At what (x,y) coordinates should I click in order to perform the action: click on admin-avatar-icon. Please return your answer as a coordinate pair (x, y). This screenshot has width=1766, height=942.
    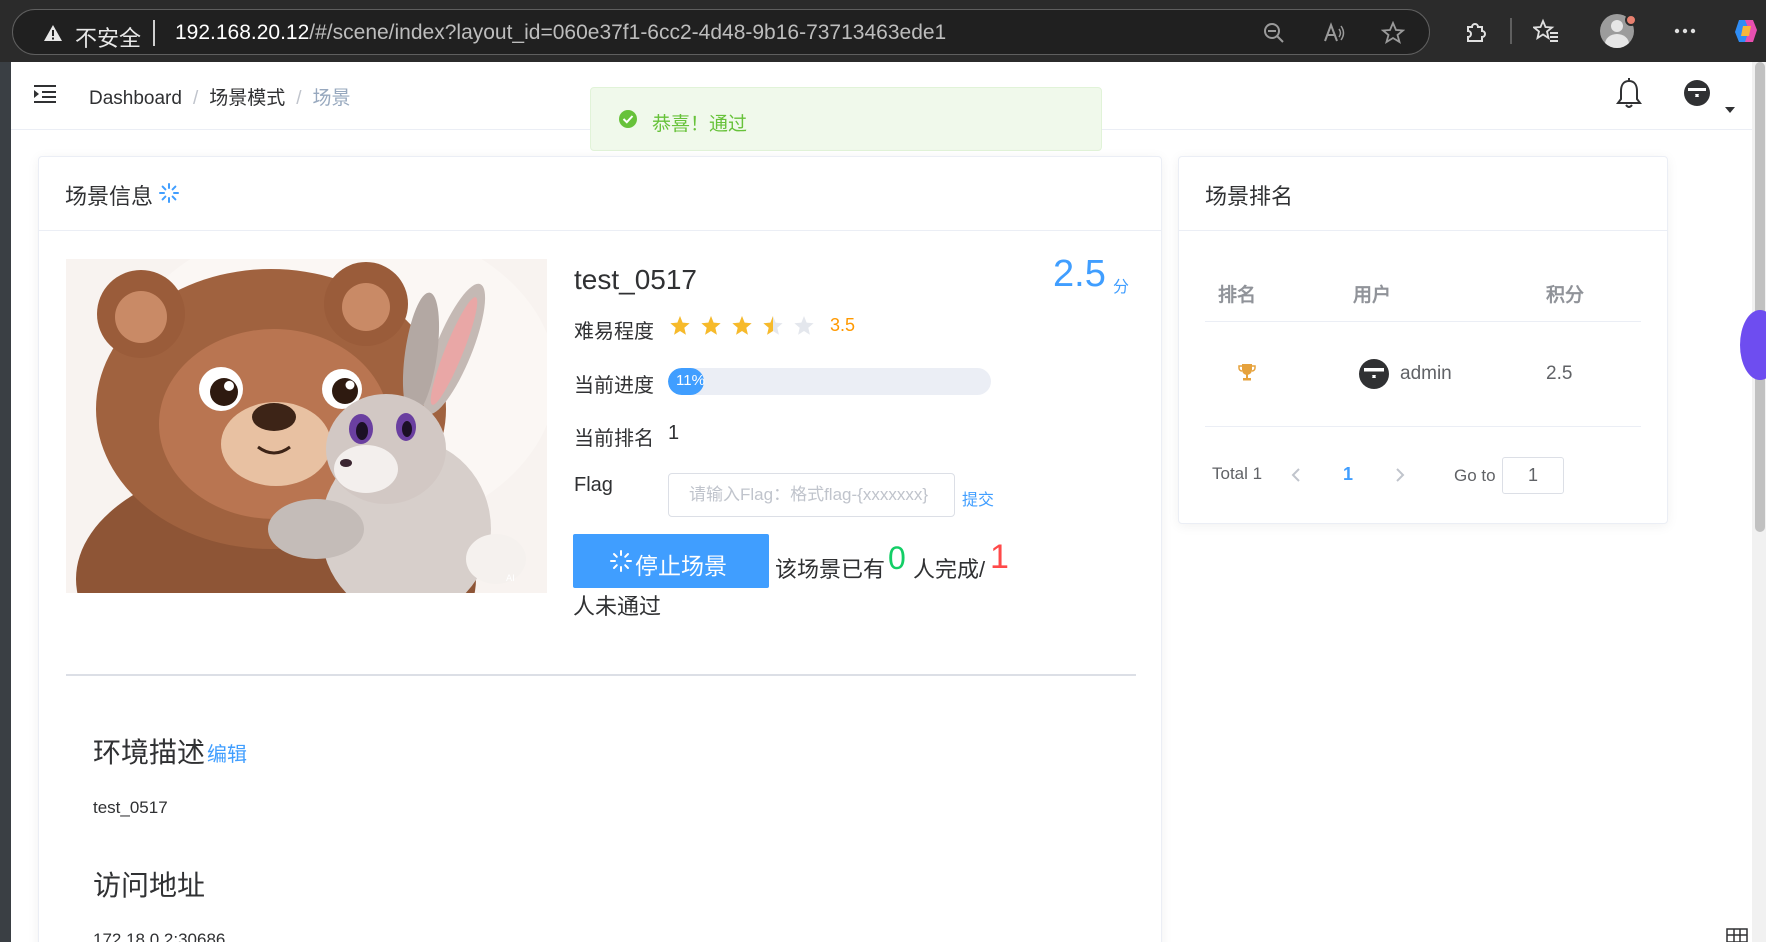
    Looking at the image, I should click on (1374, 374).